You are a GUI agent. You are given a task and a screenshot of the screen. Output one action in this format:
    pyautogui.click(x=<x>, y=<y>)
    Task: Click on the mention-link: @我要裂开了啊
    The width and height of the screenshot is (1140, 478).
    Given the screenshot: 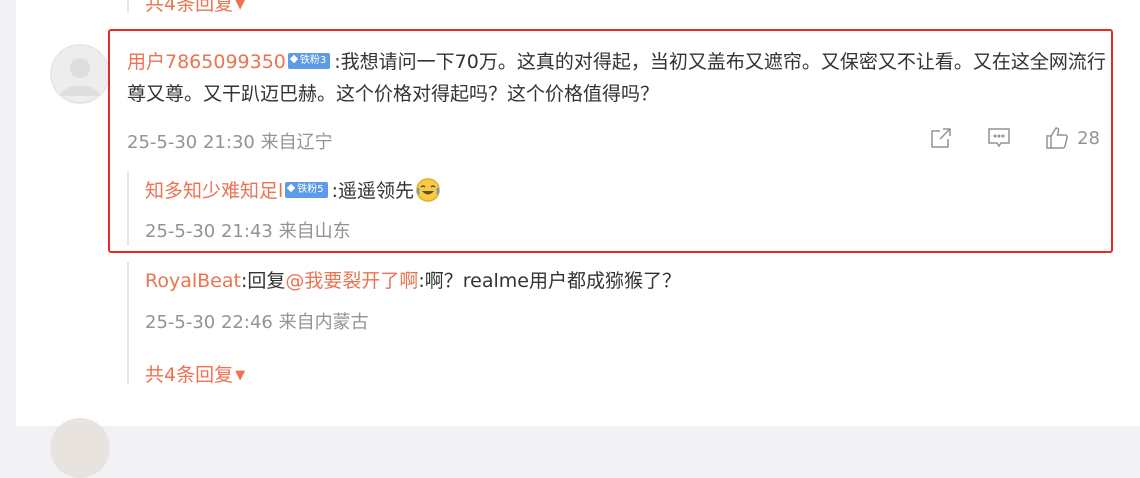 What is the action you would take?
    pyautogui.click(x=351, y=281)
    